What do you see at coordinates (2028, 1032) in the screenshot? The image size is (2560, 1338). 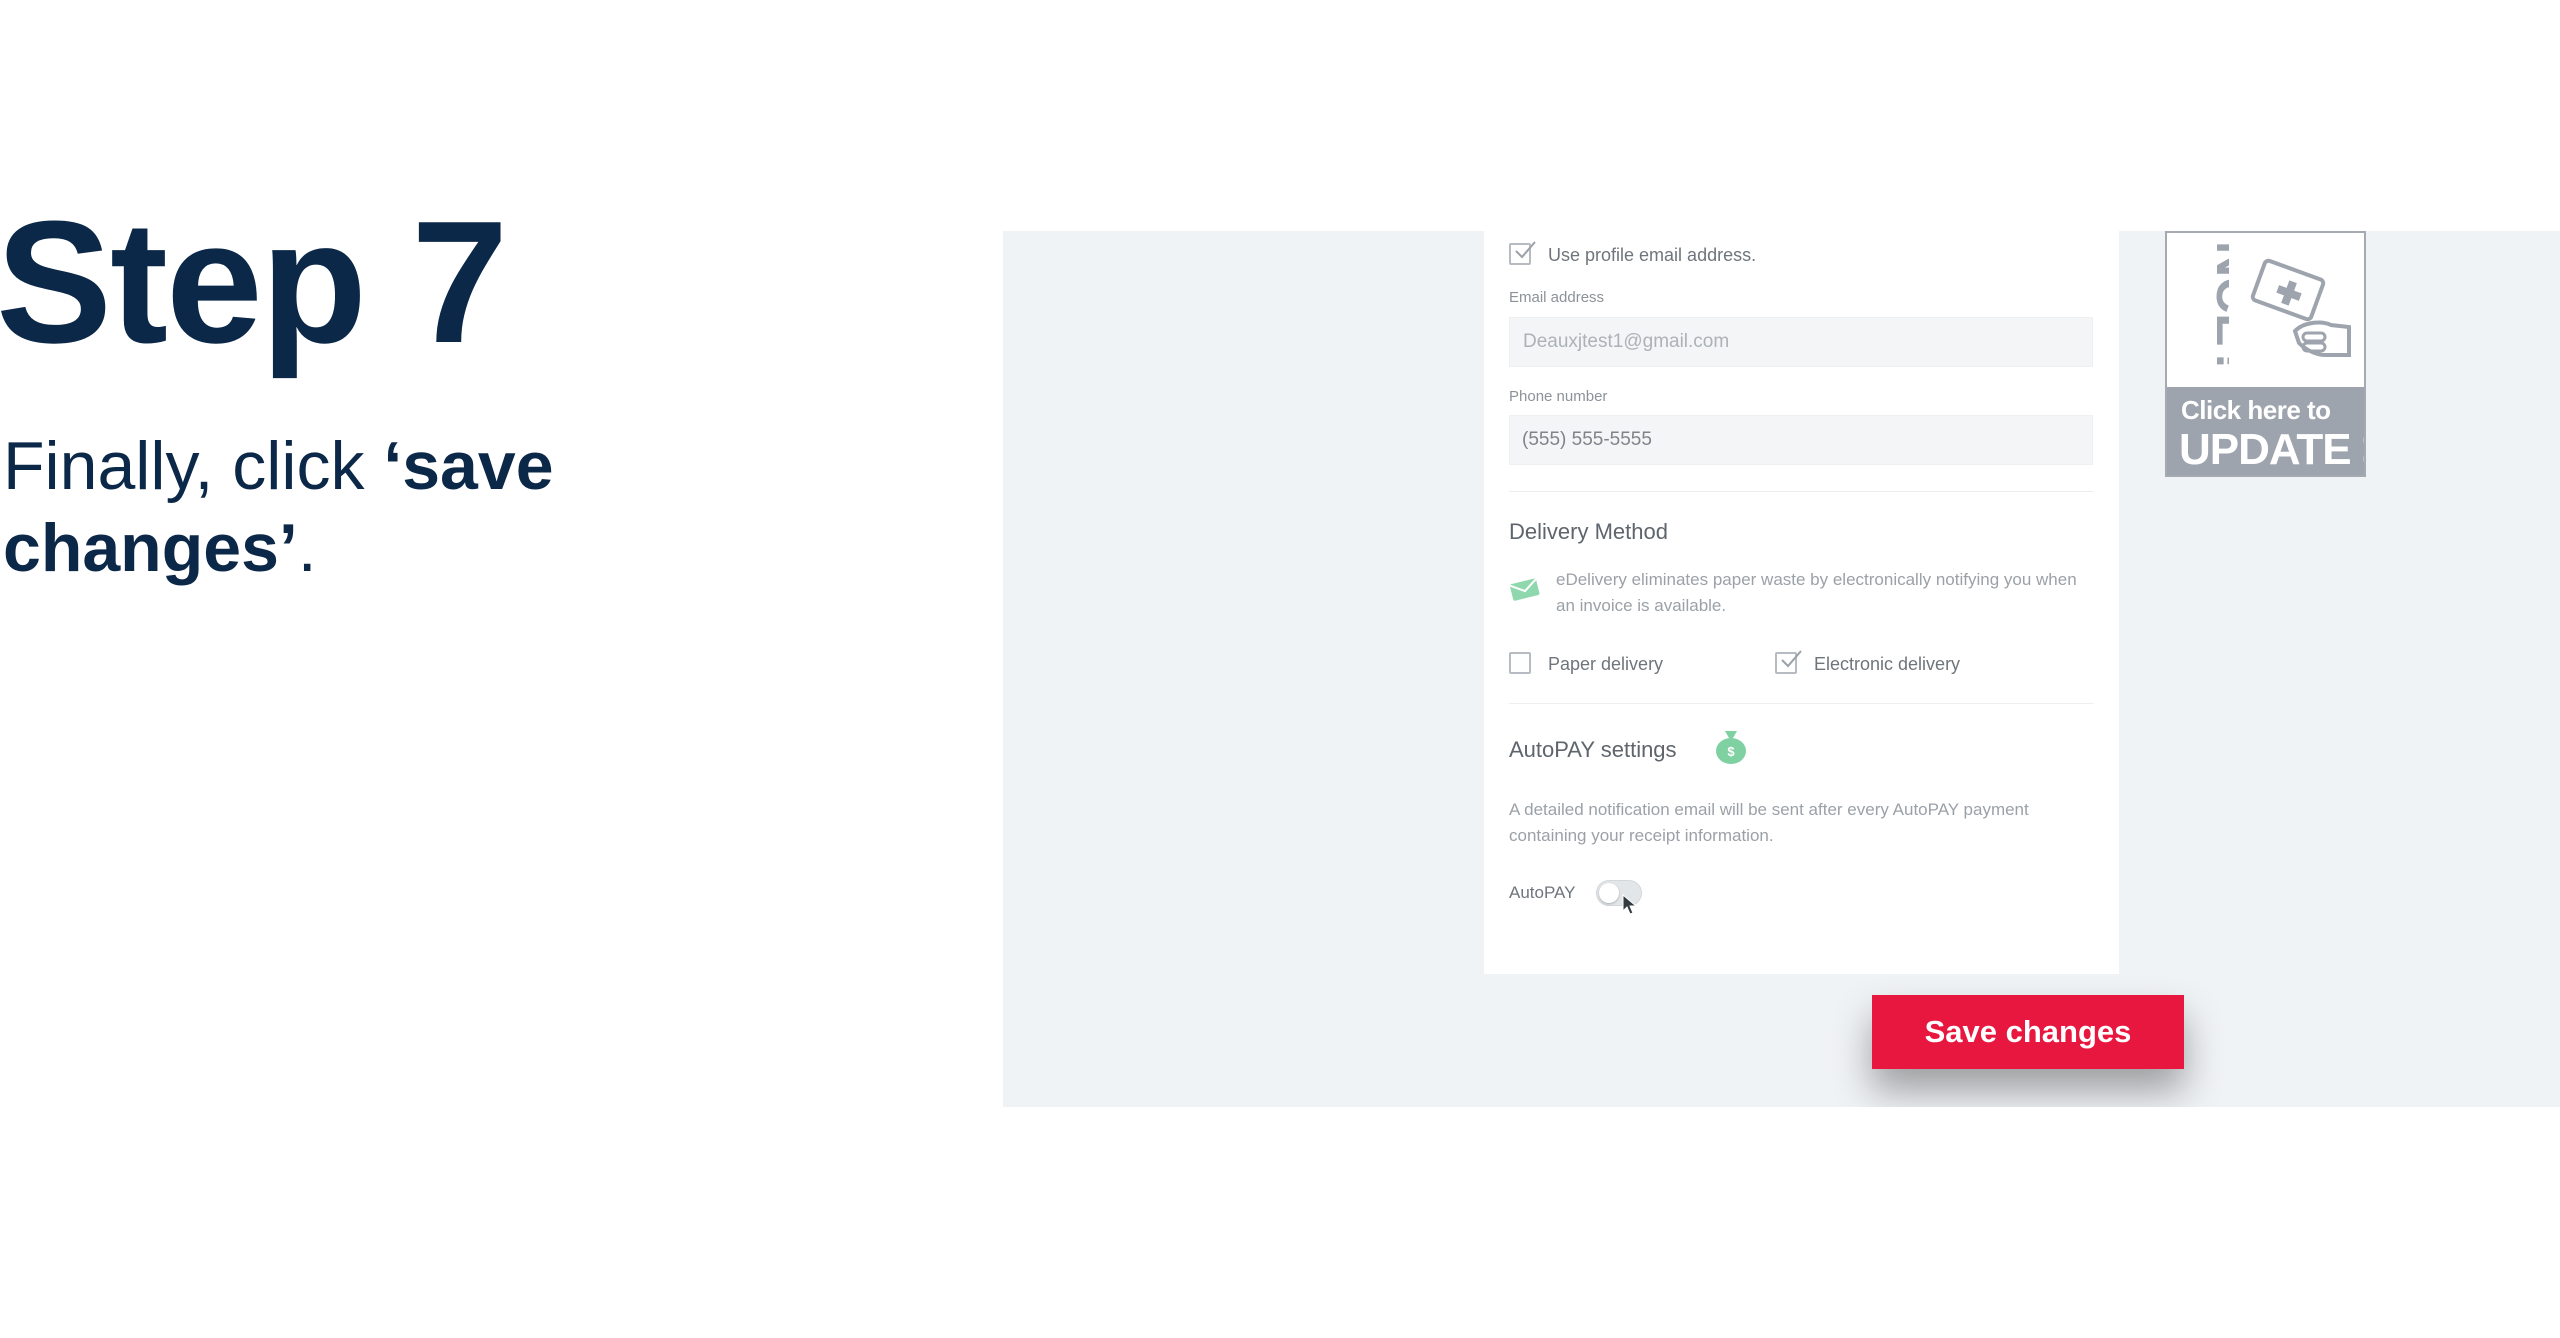 I see `save-changes-button: Save changes` at bounding box center [2028, 1032].